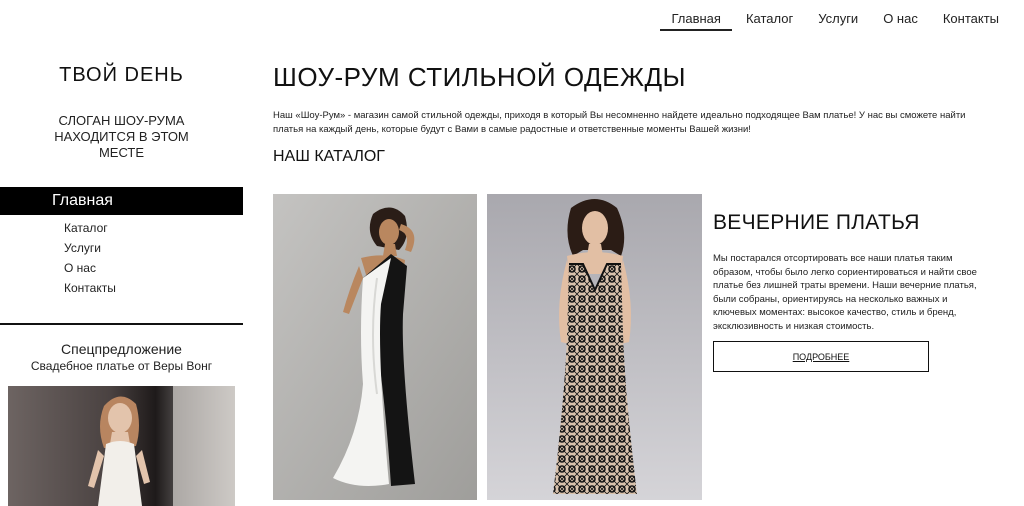  I want to click on dress-image-lace, so click(594, 347).